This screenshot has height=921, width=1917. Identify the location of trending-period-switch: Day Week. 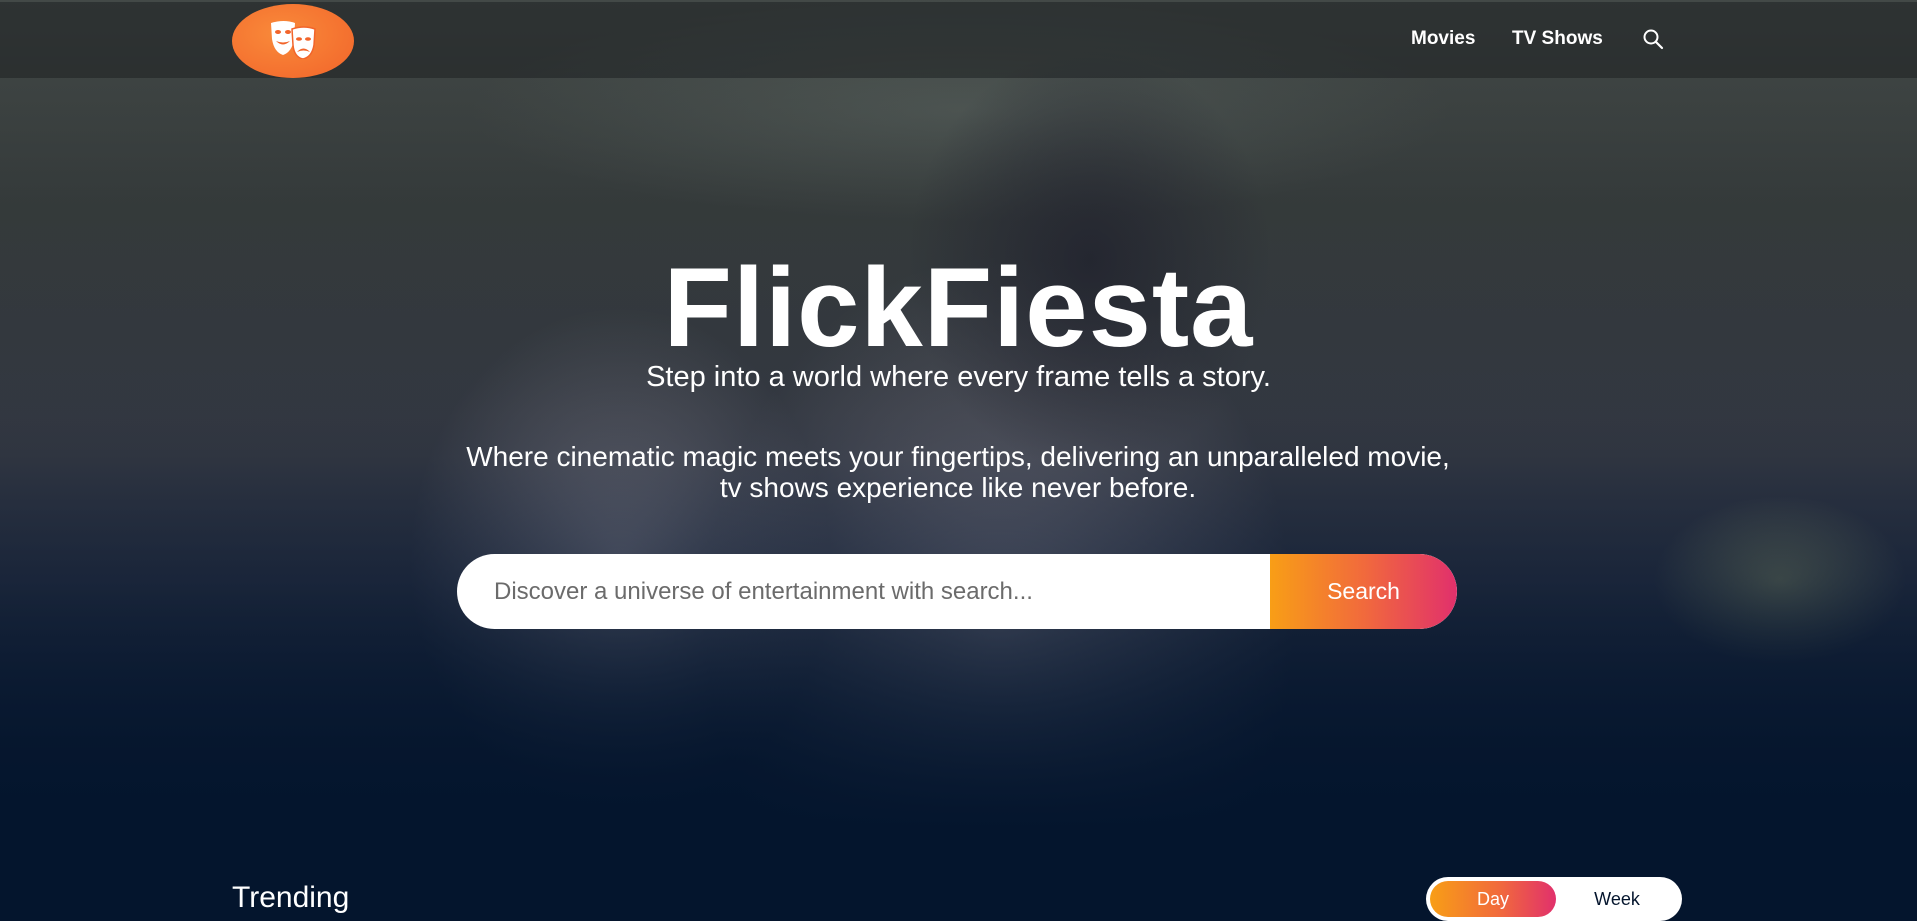
(1554, 899).